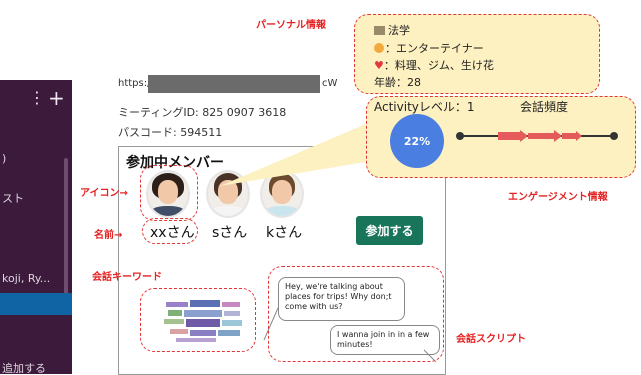  I want to click on person-icon, so click(379, 48).